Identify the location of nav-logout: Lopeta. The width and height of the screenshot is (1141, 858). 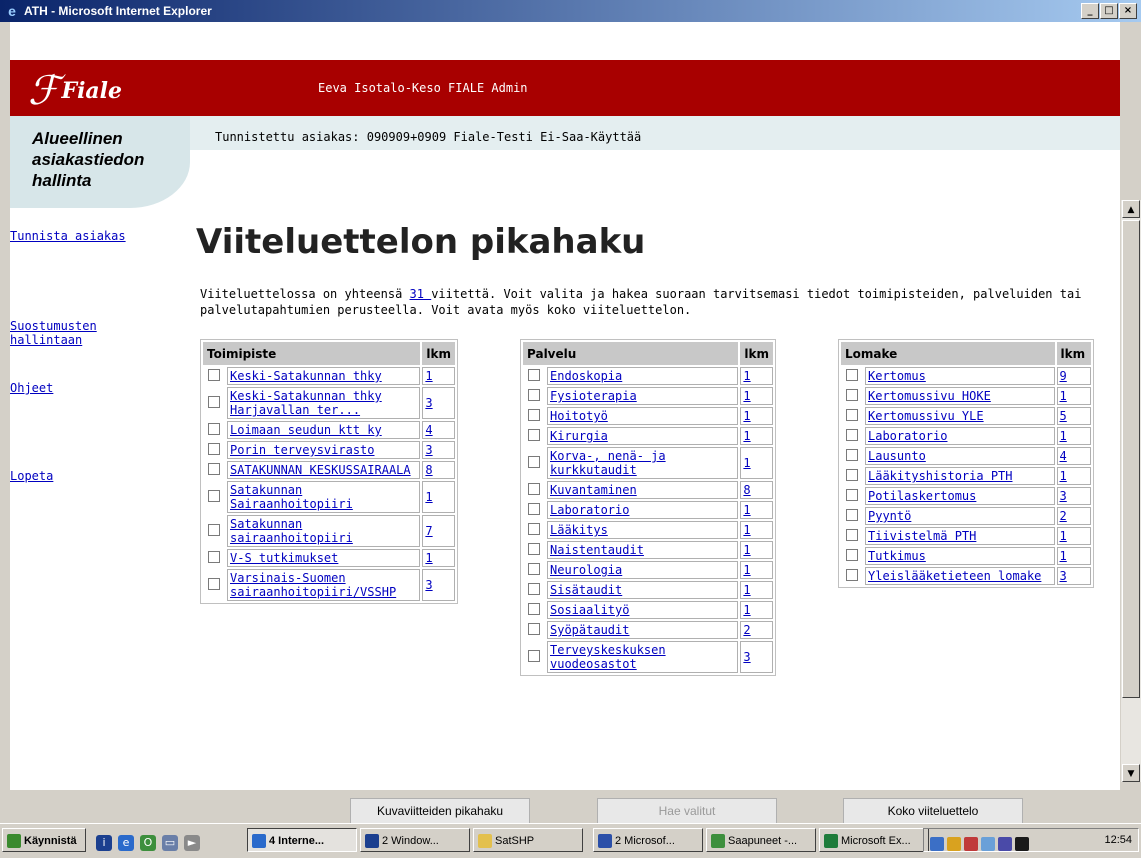
(31, 476).